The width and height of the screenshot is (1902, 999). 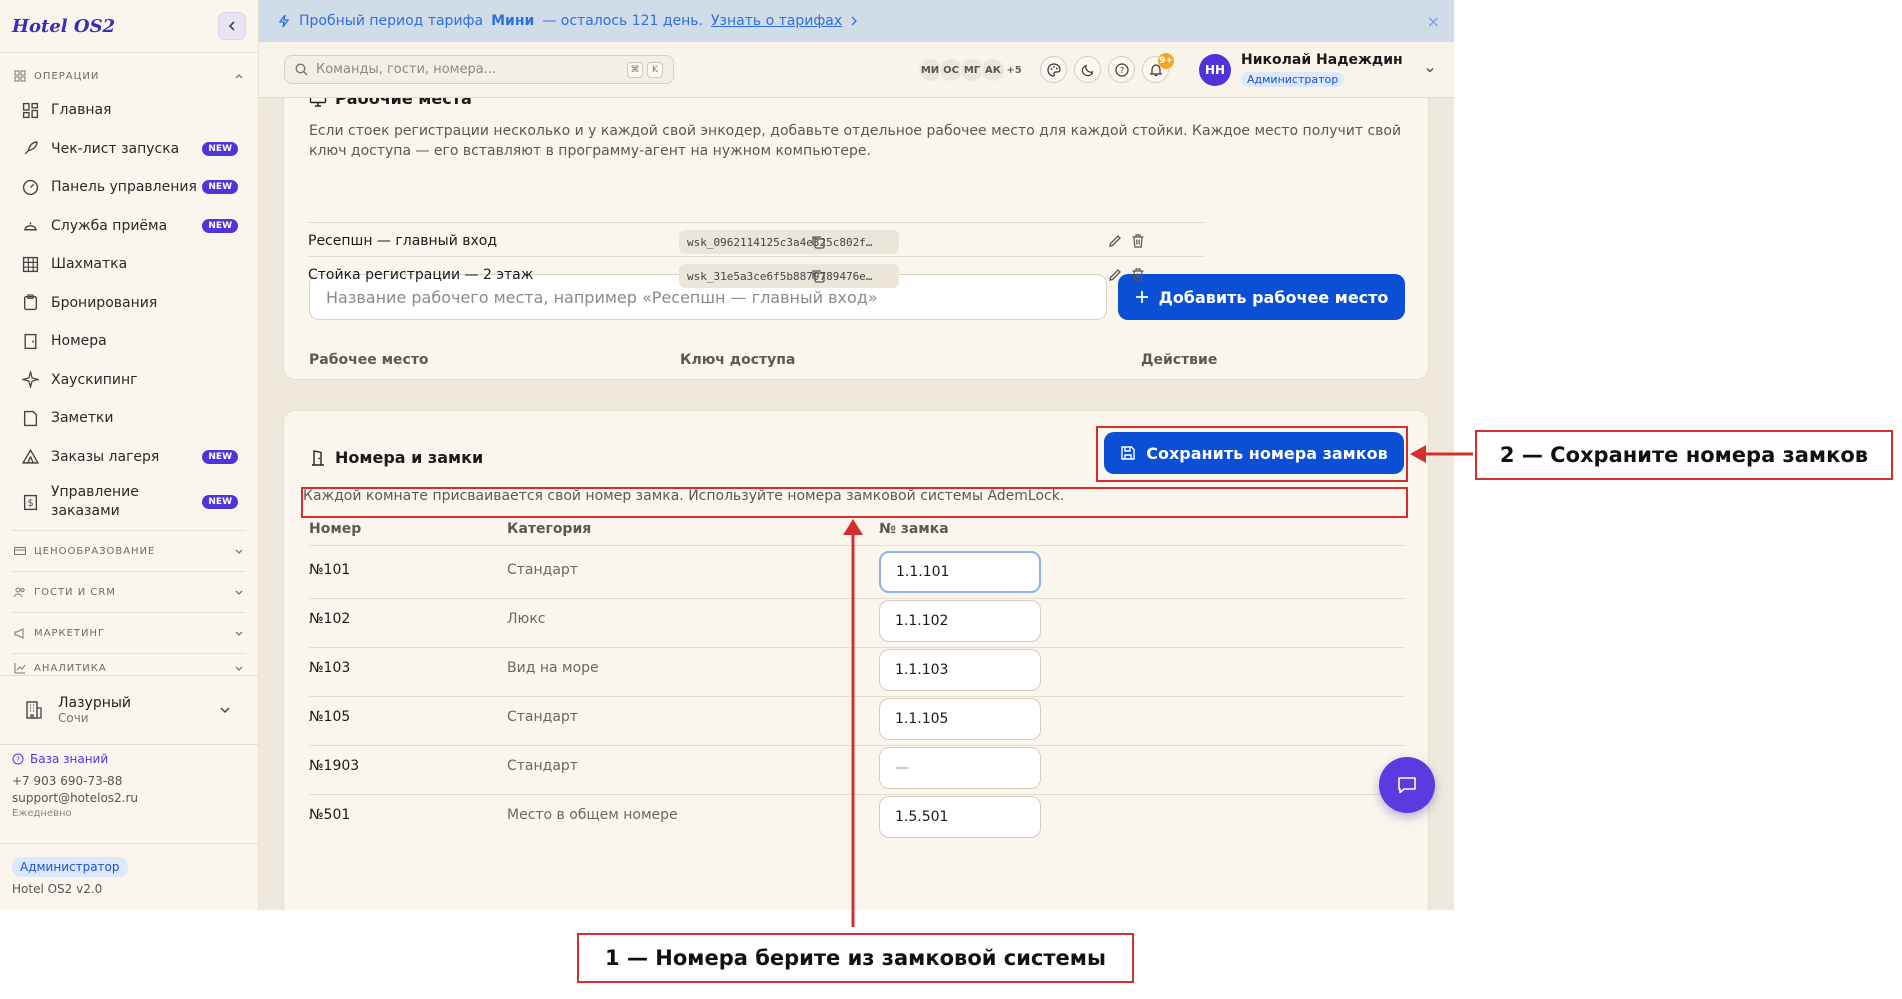 I want to click on col-header-lock: № замка, so click(x=914, y=529).